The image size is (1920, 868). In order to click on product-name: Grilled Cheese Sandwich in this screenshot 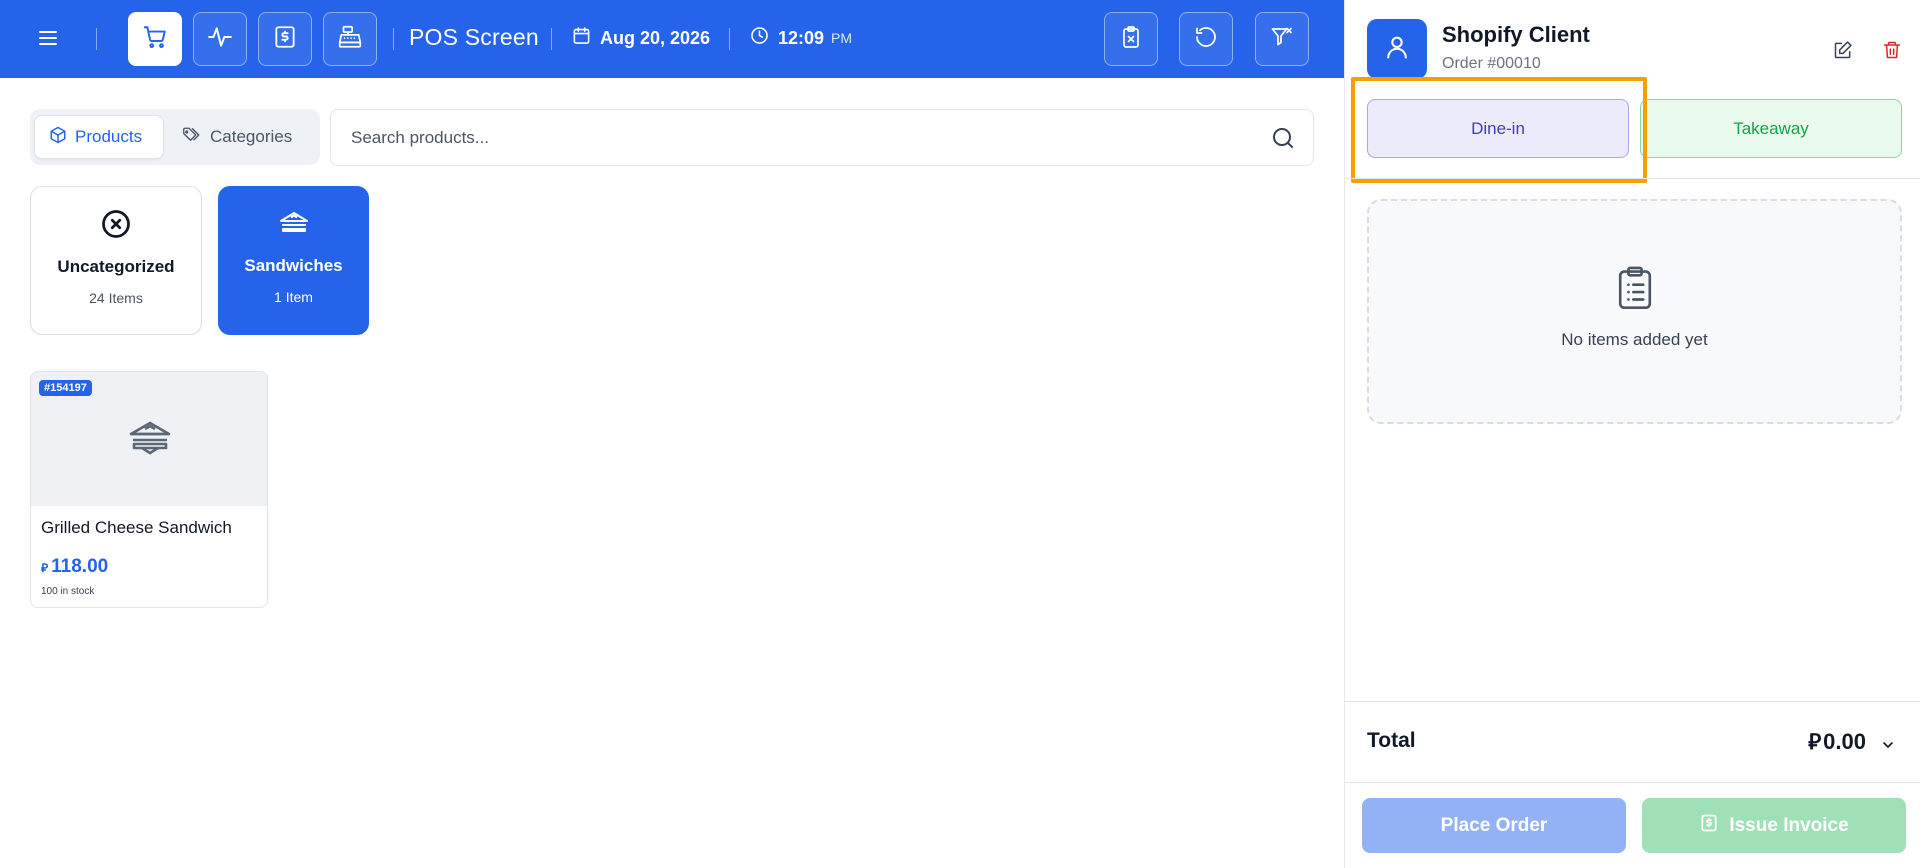, I will do `click(136, 527)`.